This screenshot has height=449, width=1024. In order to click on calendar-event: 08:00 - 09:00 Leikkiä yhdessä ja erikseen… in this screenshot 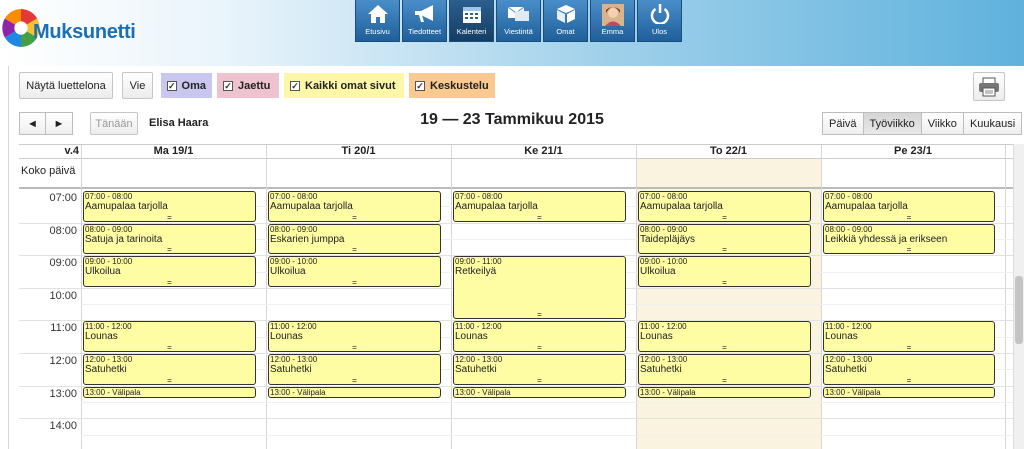, I will do `click(909, 239)`.